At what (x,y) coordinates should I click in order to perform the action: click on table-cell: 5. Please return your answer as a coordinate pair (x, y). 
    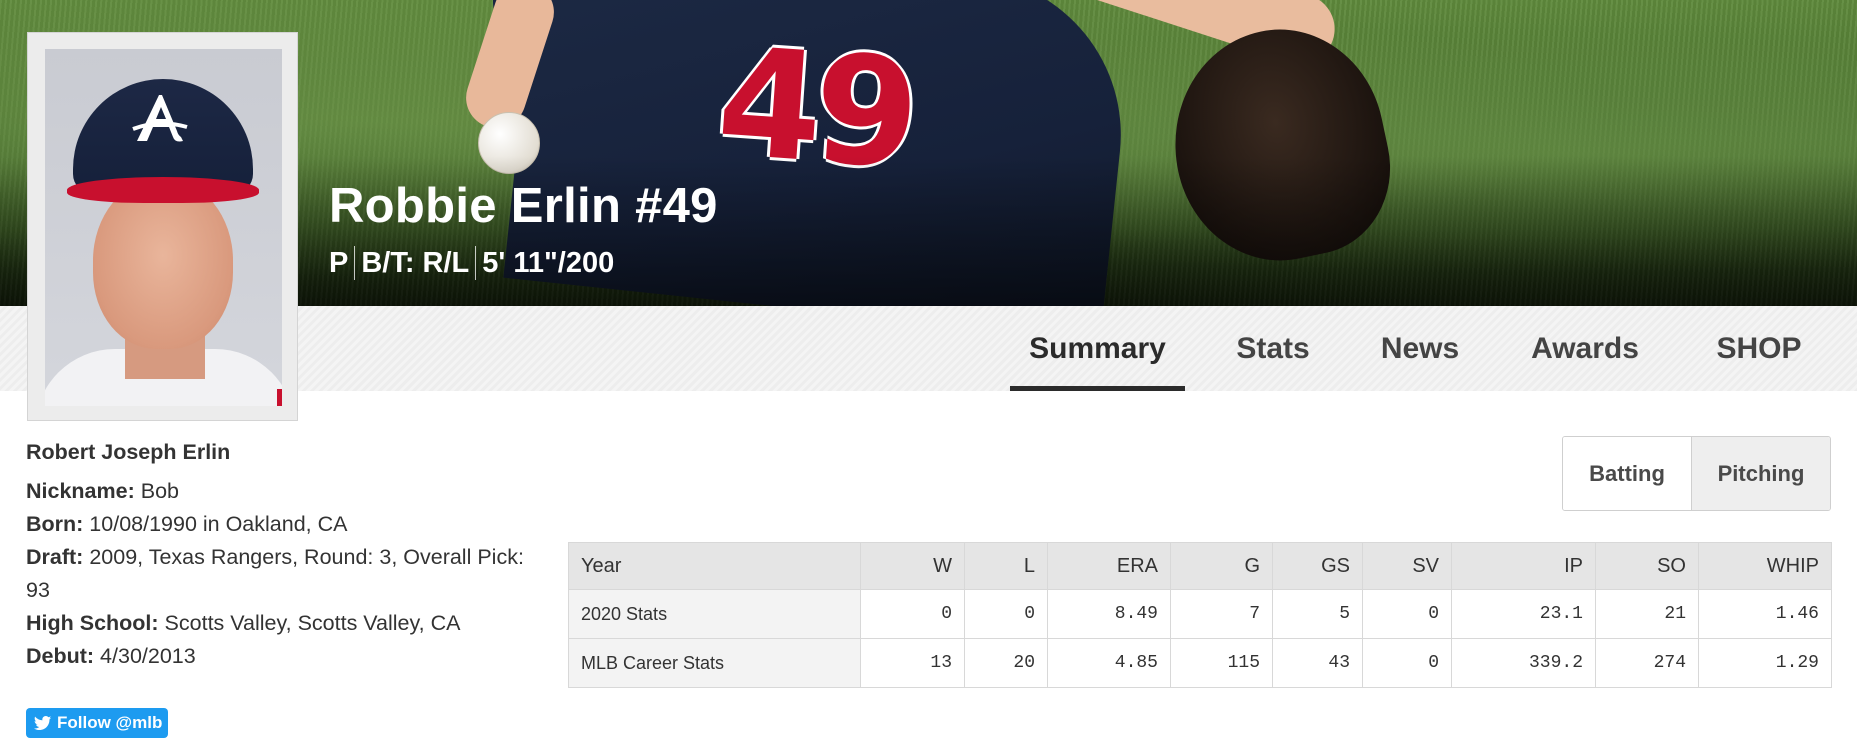
    Looking at the image, I should click on (1317, 614).